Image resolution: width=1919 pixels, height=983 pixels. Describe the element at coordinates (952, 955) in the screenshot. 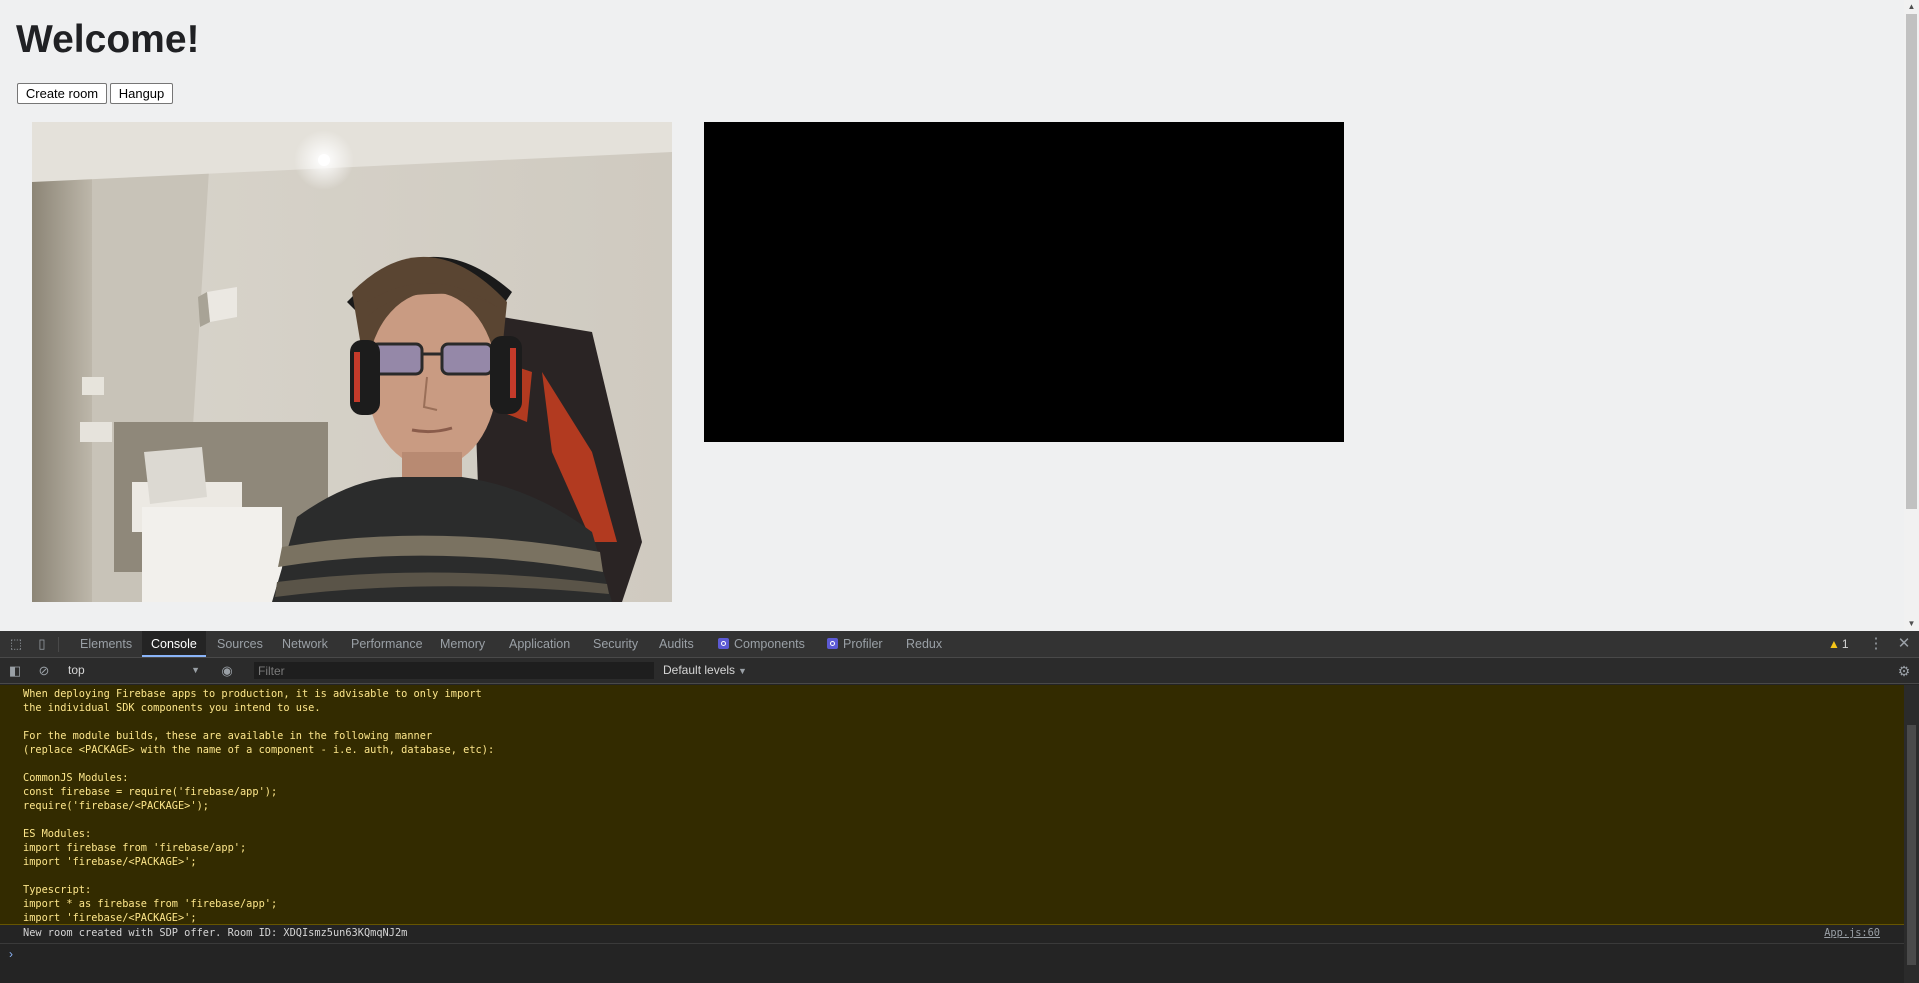

I see `console-prompt: ›` at that location.